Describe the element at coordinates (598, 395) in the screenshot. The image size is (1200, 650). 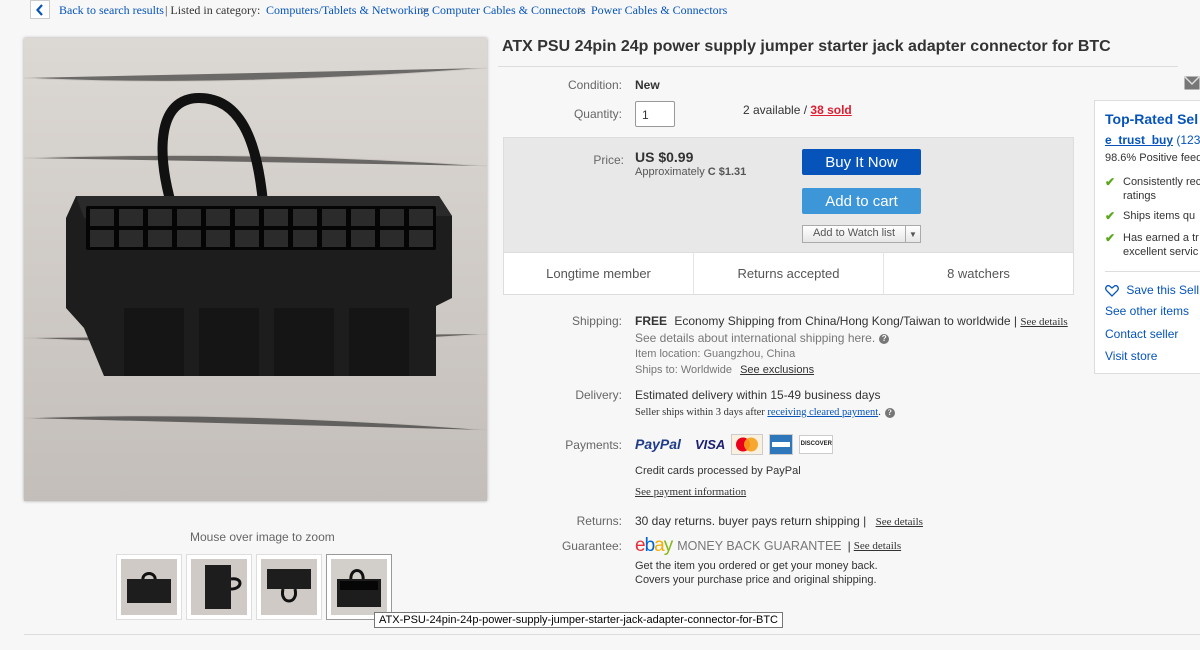
I see `delivery-label: Delivery:` at that location.